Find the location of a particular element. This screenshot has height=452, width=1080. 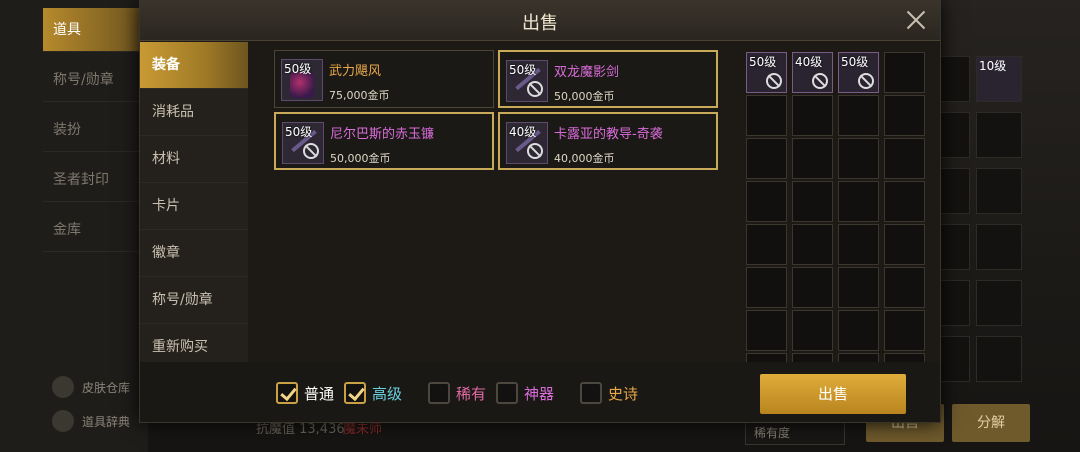

dialog-header: 出售 is located at coordinates (540, 20).